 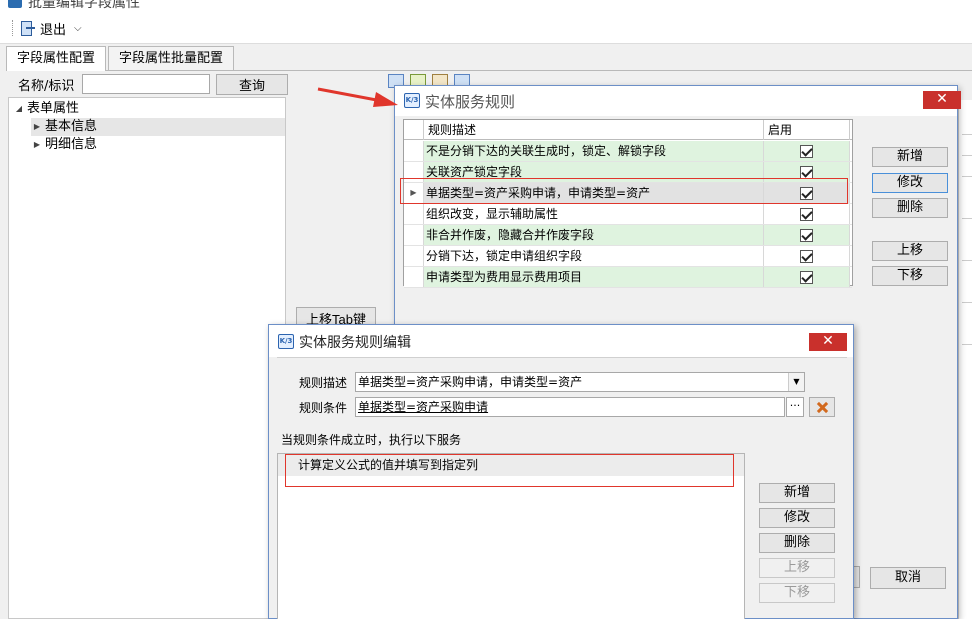 What do you see at coordinates (678, 101) in the screenshot?
I see `dialog-titlebar: K/3 实体服务规则 ✕` at bounding box center [678, 101].